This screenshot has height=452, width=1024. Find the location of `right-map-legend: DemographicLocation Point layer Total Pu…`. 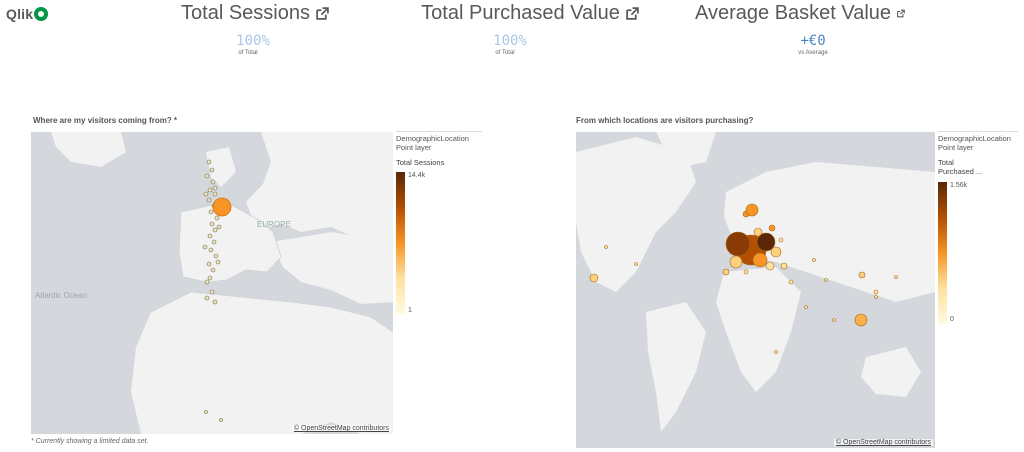

right-map-legend: DemographicLocation Point layer Total Pu… is located at coordinates (978, 153).